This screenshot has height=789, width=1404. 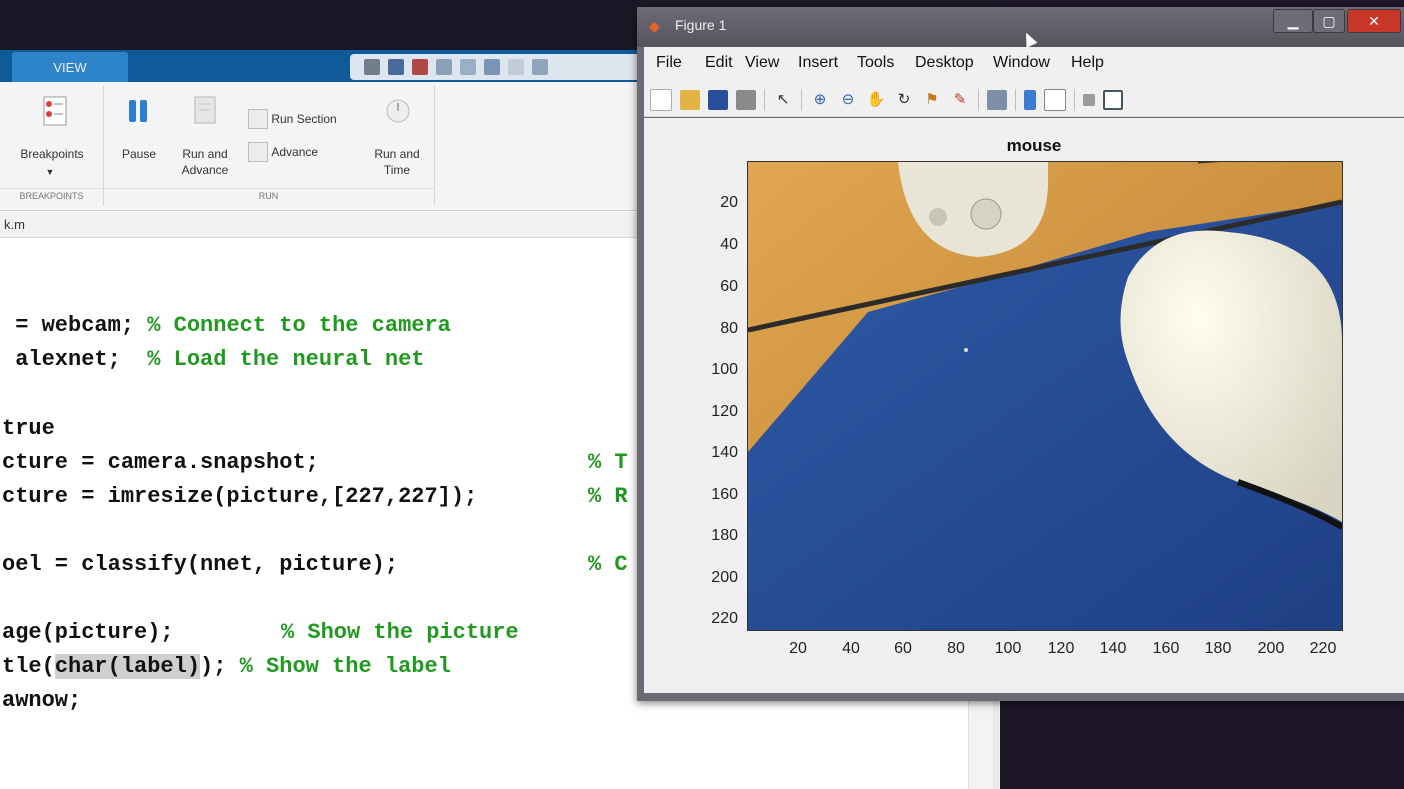 I want to click on colorbar-icon, so click(x=1030, y=99).